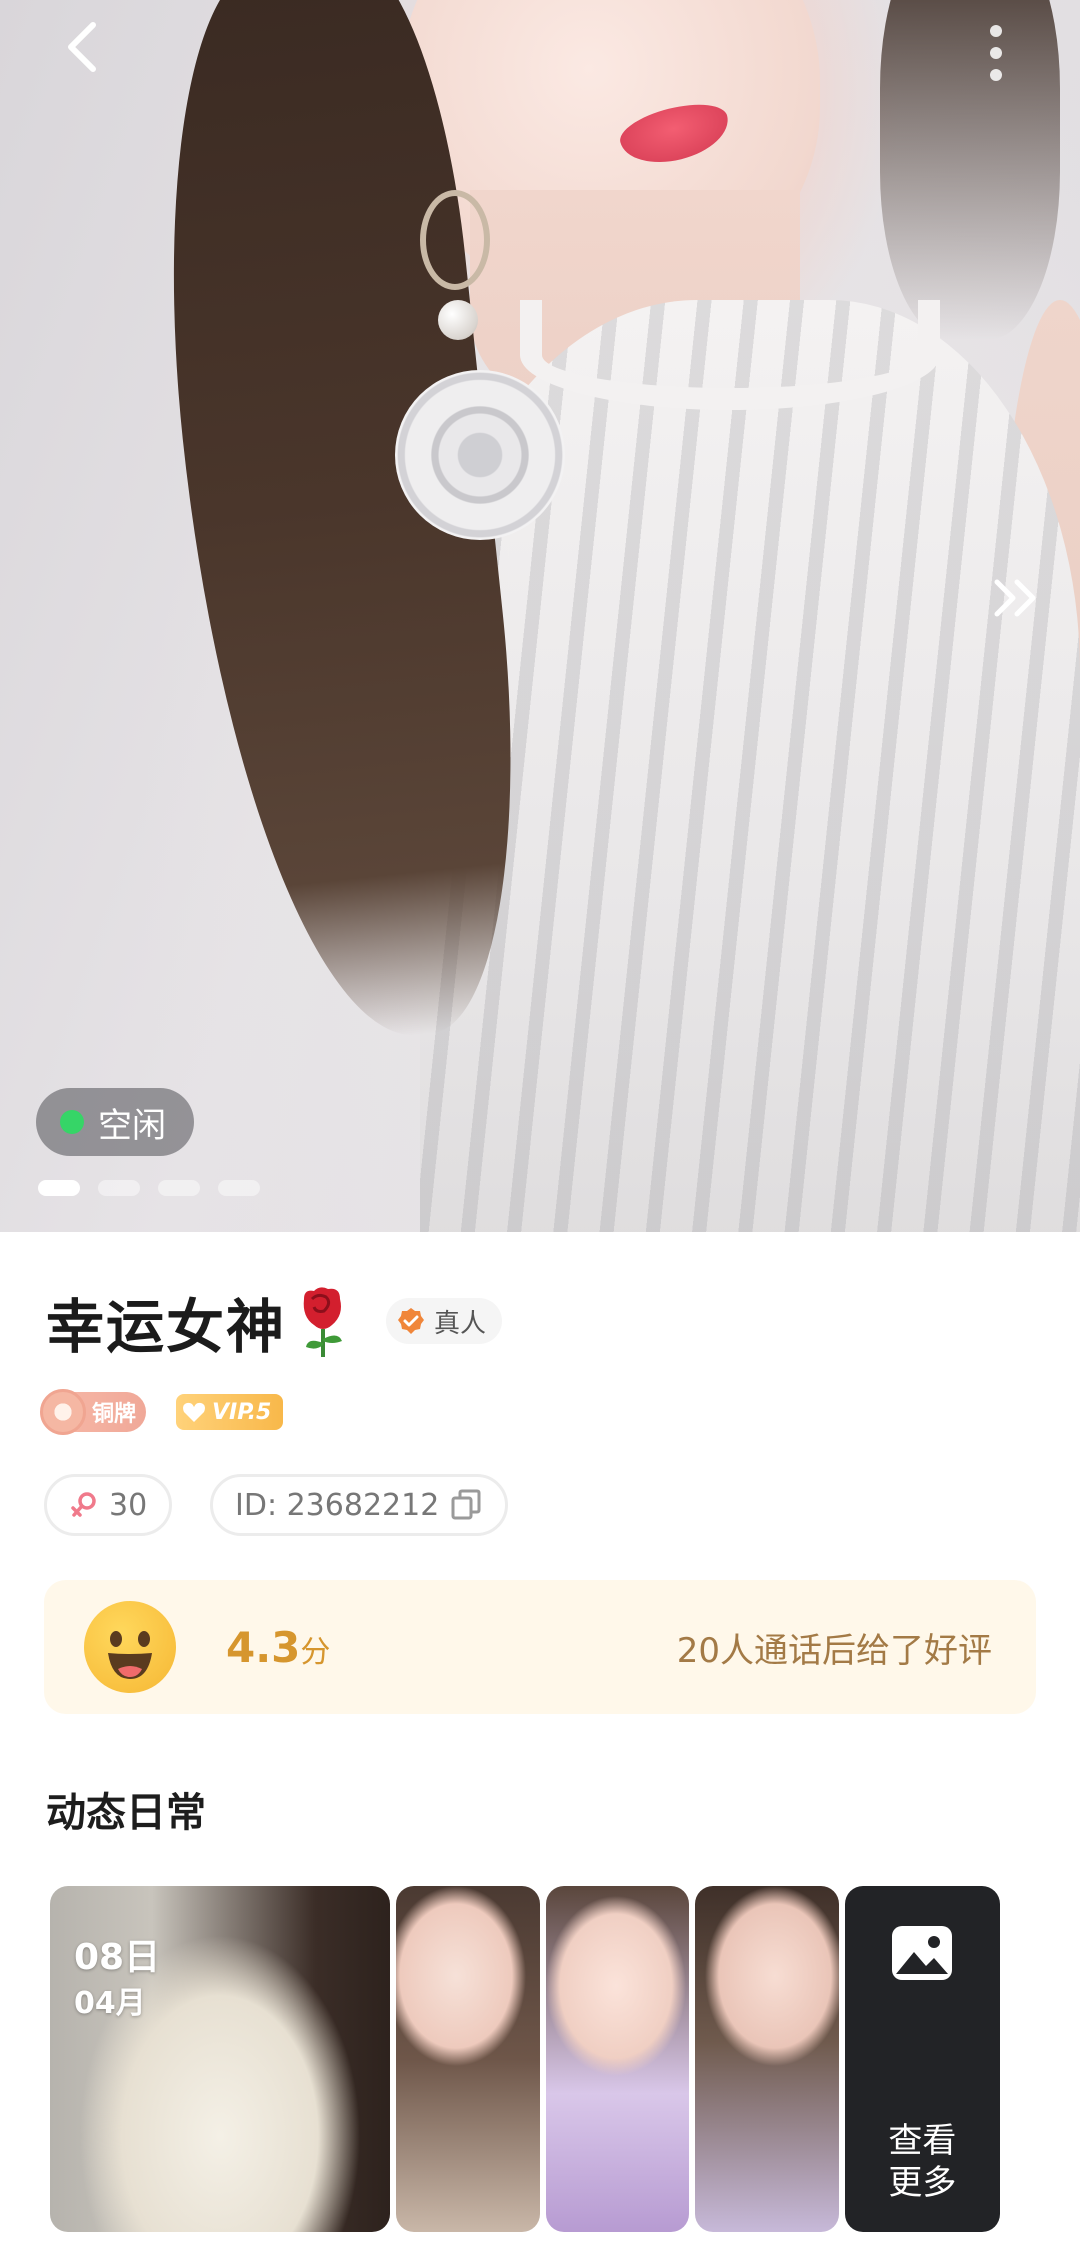 This screenshot has height=2252, width=1080. What do you see at coordinates (466, 1505) in the screenshot?
I see `copy-icon` at bounding box center [466, 1505].